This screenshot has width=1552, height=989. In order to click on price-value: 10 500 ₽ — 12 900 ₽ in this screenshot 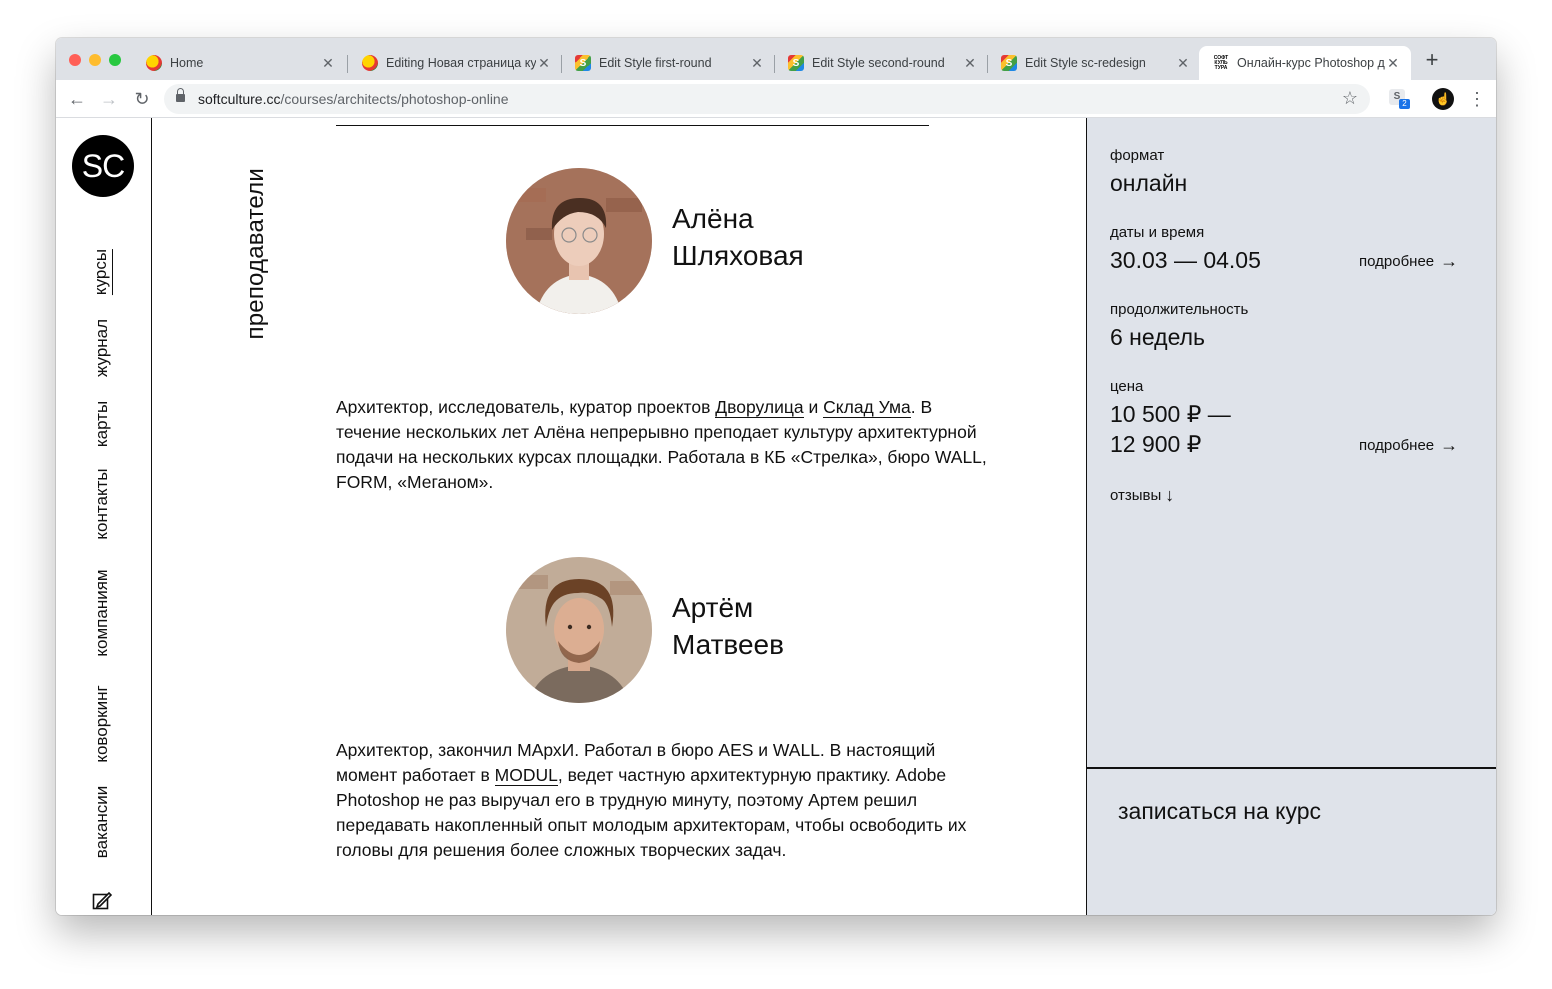, I will do `click(1170, 429)`.